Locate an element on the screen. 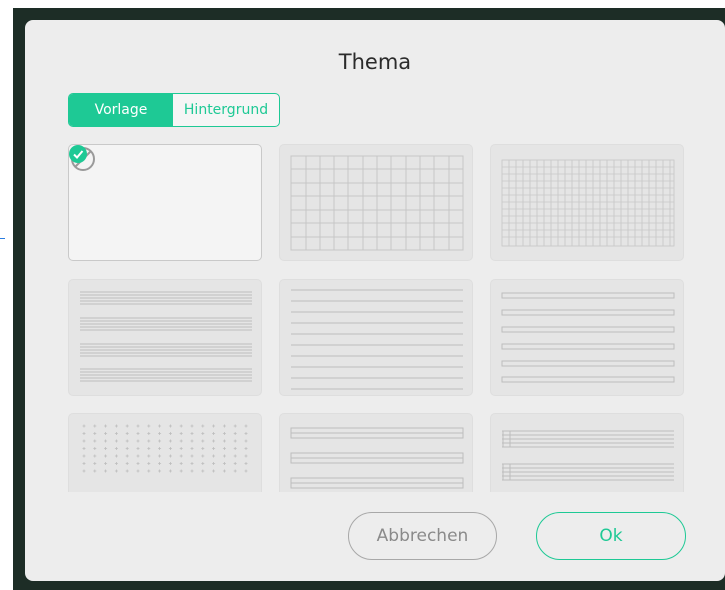  dot-grid-pattern is located at coordinates (165, 448).